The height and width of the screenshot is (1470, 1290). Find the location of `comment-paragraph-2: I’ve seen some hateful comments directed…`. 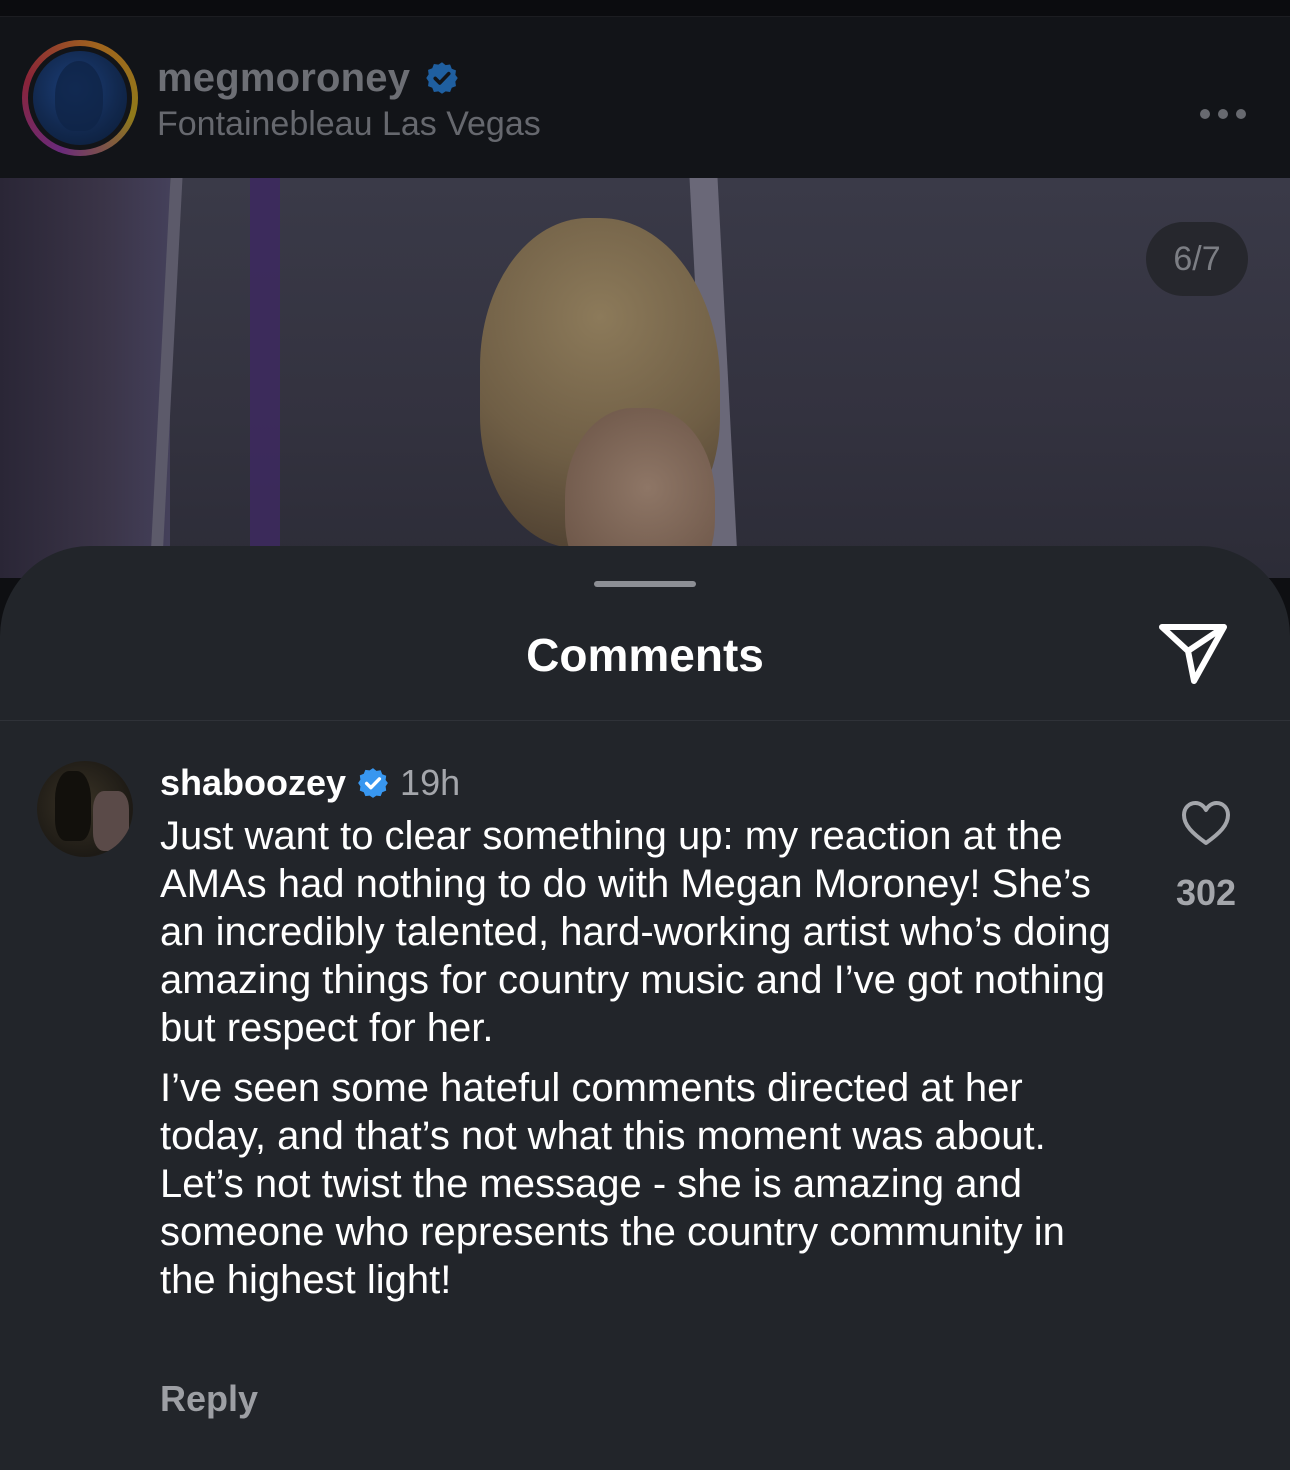

comment-paragraph-2: I’ve seen some hateful comments directed… is located at coordinates (612, 1184).